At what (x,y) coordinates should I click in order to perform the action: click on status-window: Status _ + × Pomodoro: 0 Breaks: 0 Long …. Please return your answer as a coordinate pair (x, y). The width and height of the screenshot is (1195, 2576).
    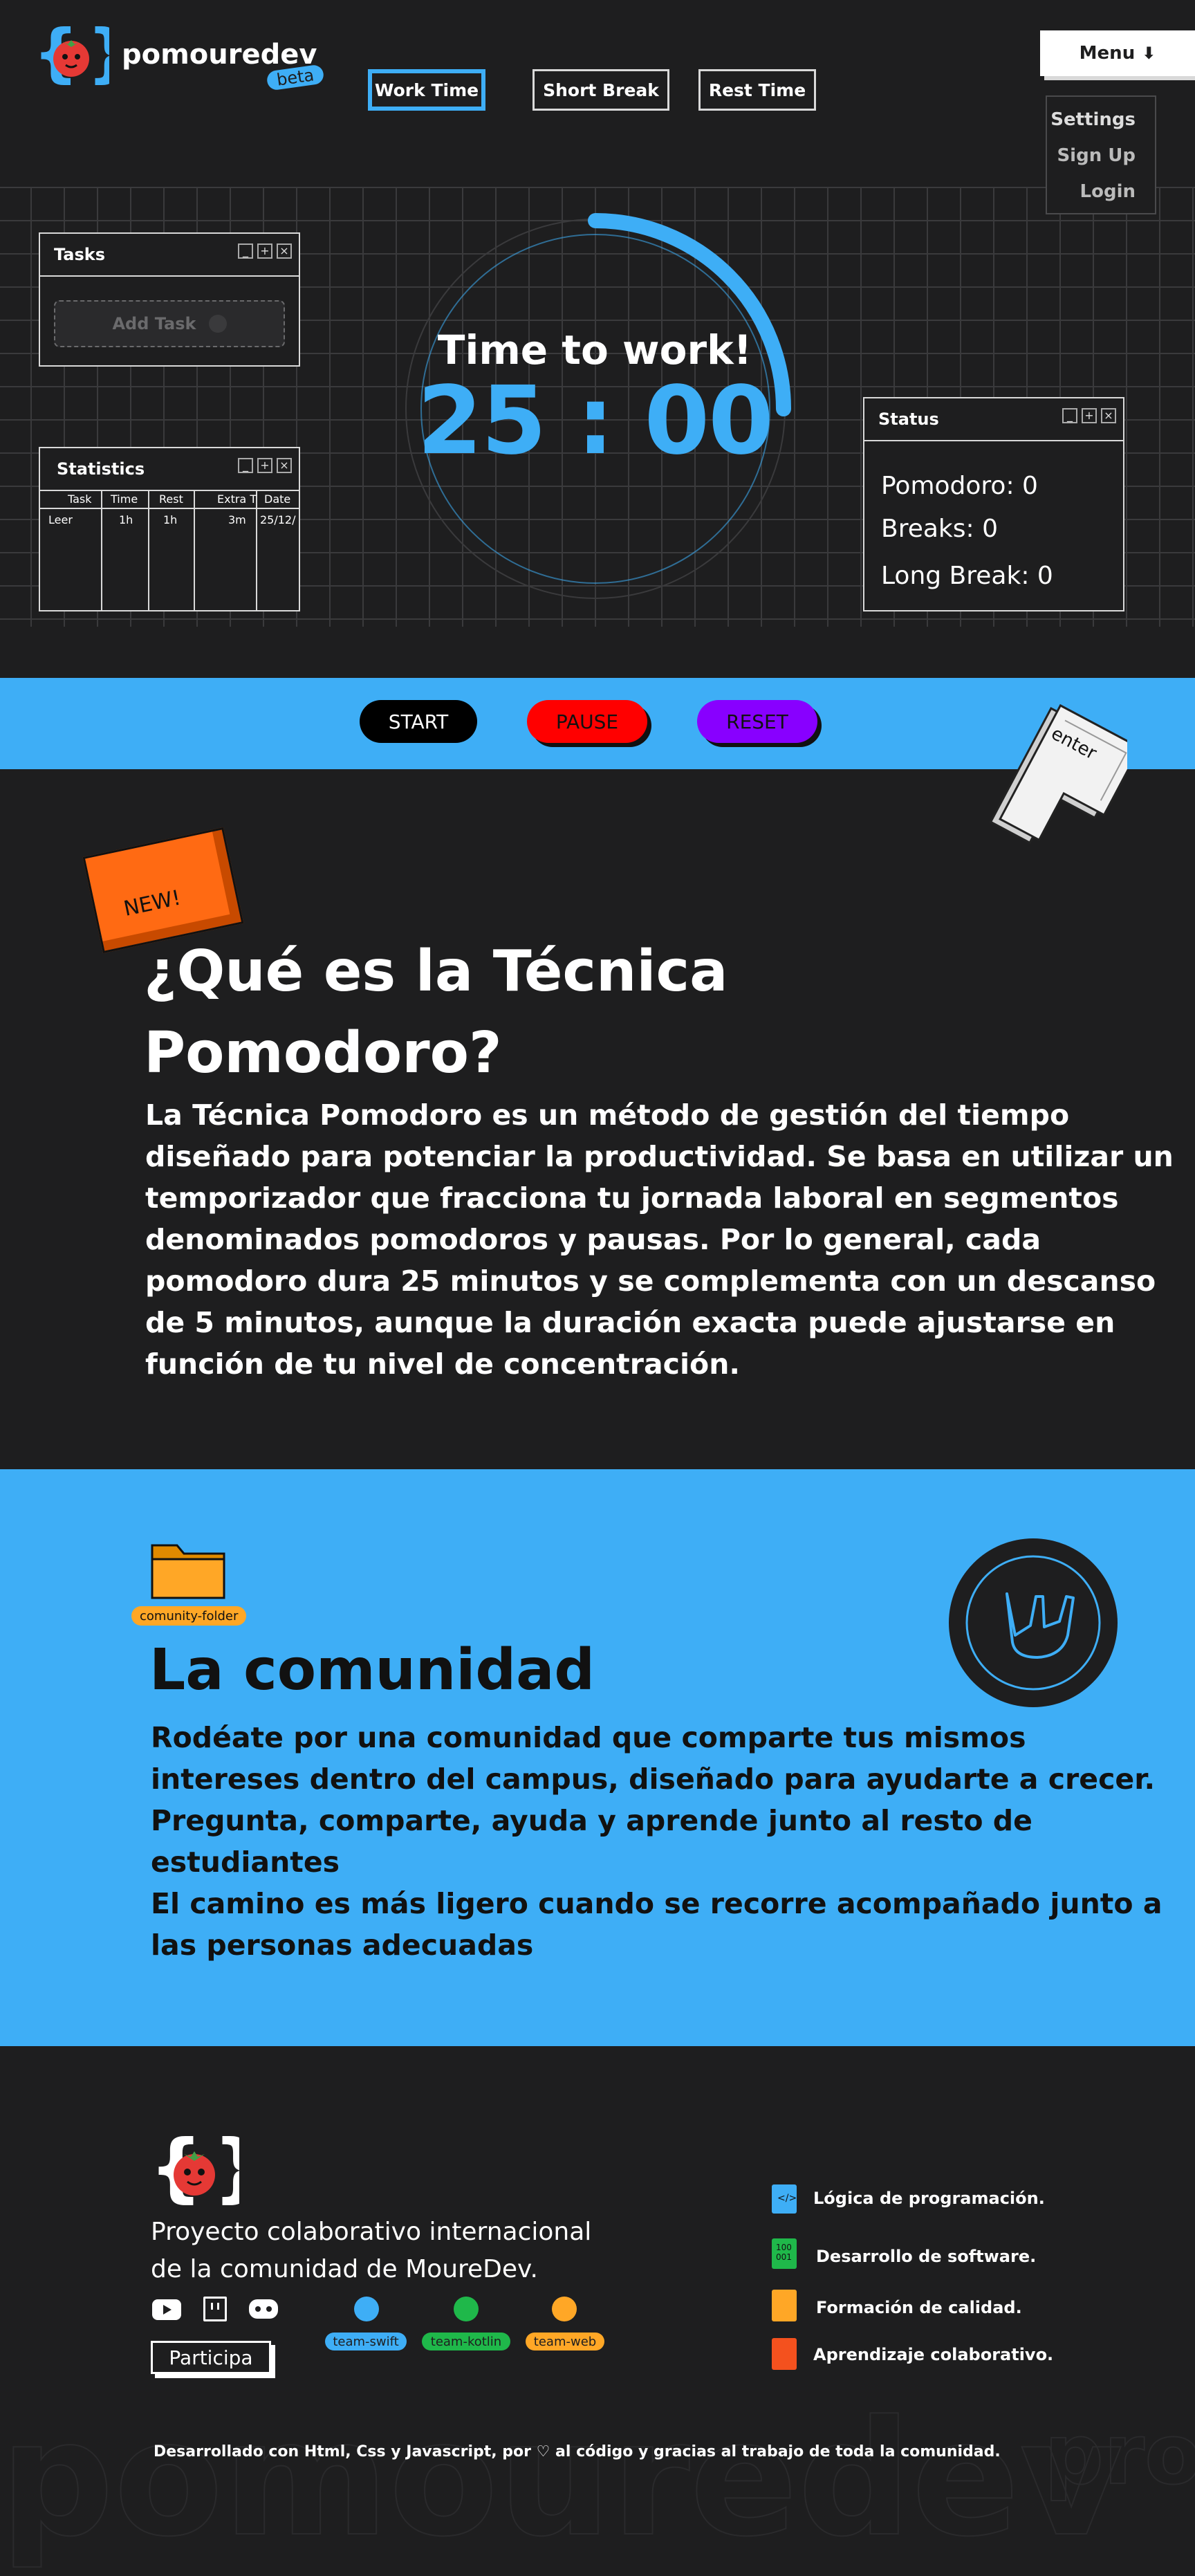
    Looking at the image, I should click on (994, 504).